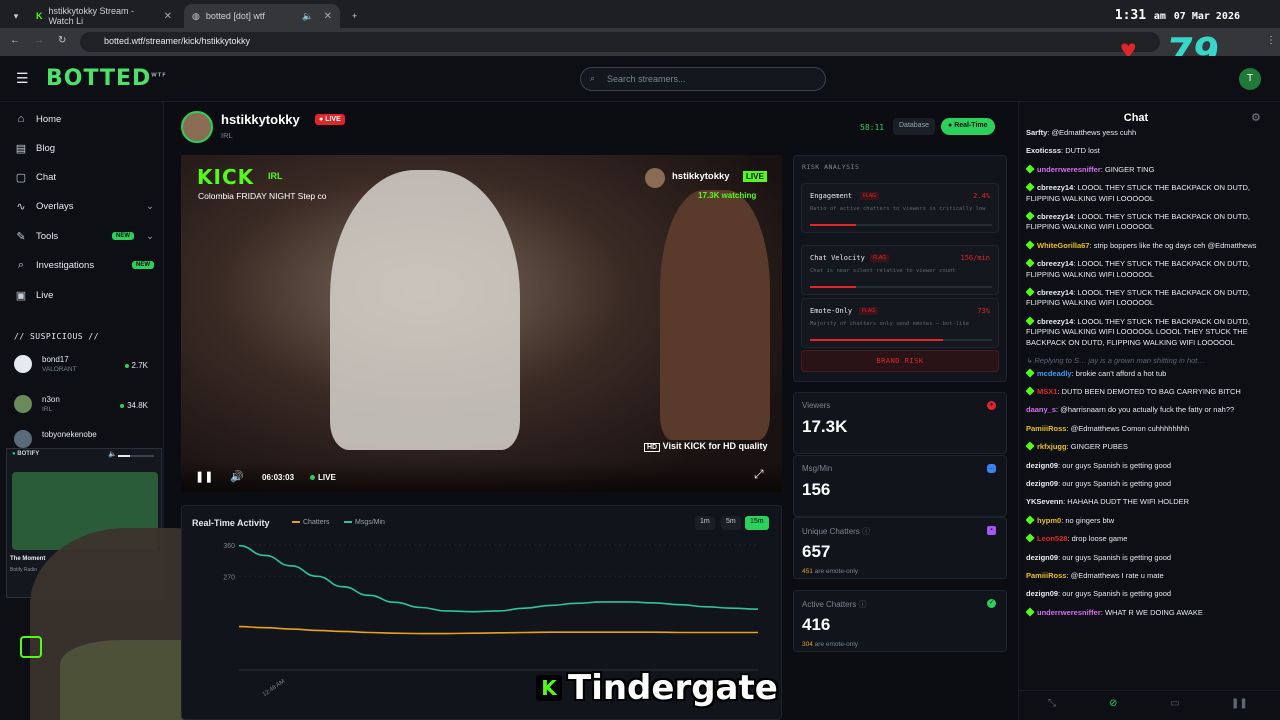 The height and width of the screenshot is (720, 1280). What do you see at coordinates (1206, 16) in the screenshot?
I see `clock-date: 07 Mar 2026` at bounding box center [1206, 16].